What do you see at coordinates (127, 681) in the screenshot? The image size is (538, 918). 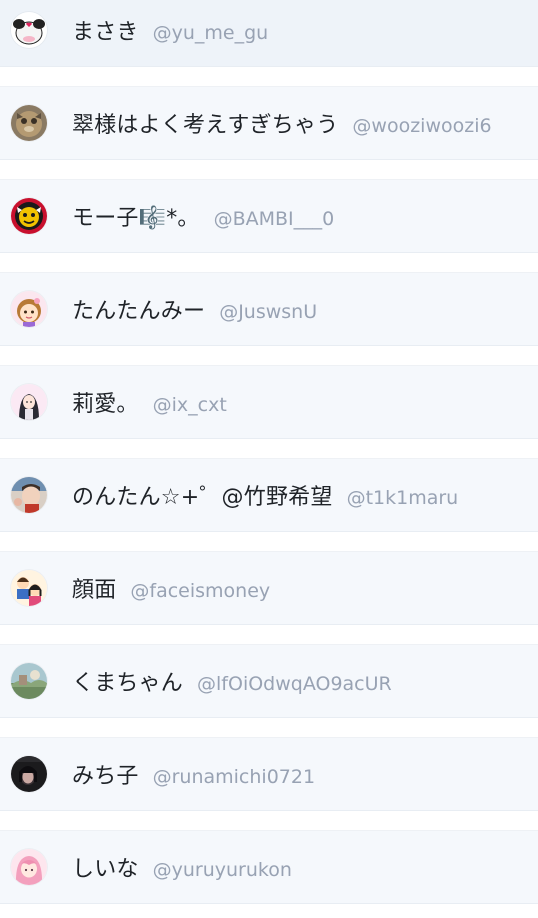 I see `user-display-name: くまちゃん` at bounding box center [127, 681].